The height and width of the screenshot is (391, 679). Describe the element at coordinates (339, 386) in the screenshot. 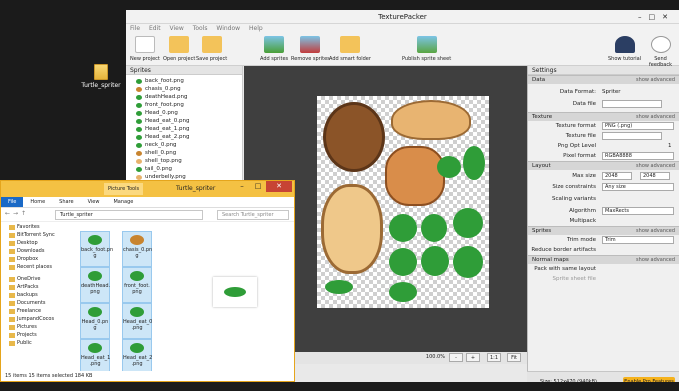

I see `taskbar` at that location.